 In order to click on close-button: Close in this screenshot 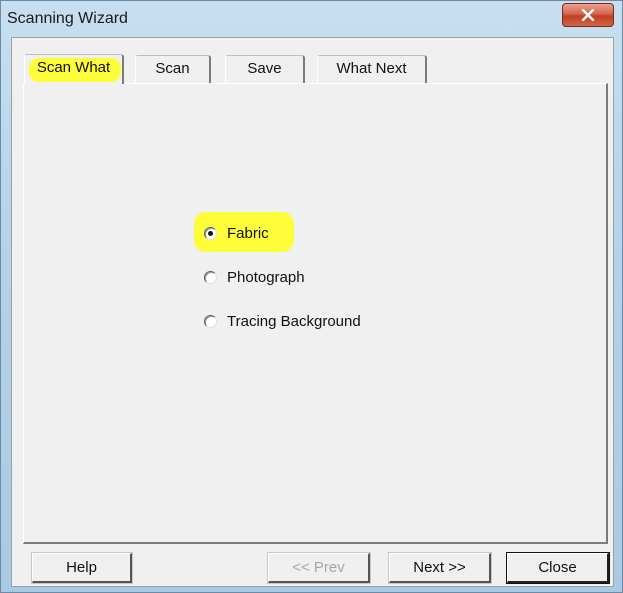, I will do `click(558, 568)`.